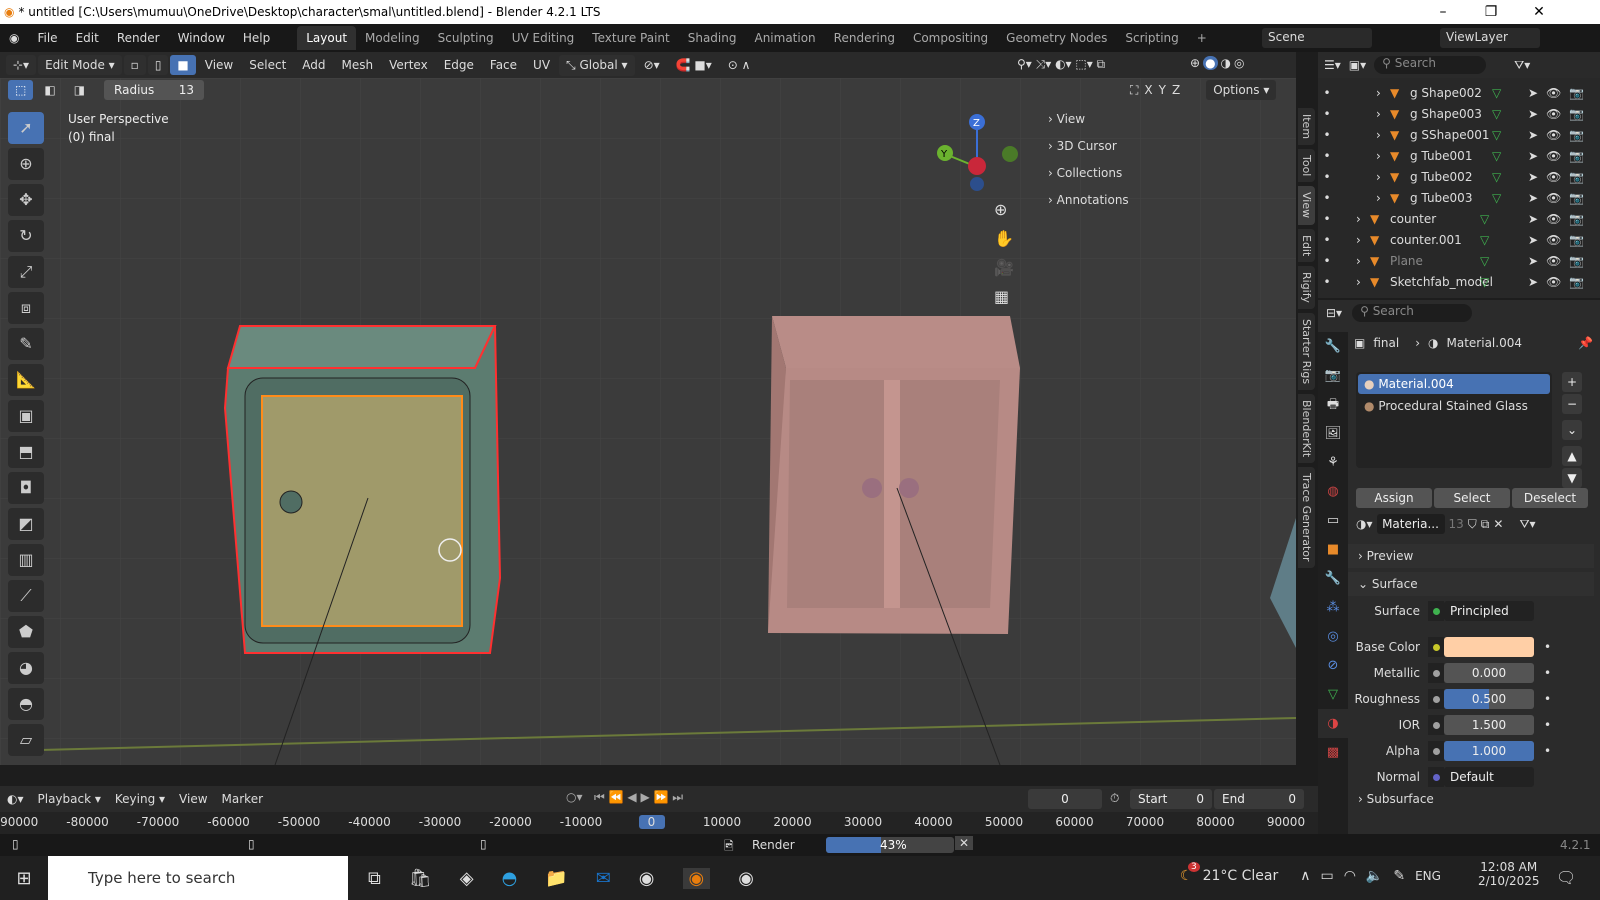  What do you see at coordinates (661, 797) in the screenshot?
I see `next-keyframe-icon: ⏩` at bounding box center [661, 797].